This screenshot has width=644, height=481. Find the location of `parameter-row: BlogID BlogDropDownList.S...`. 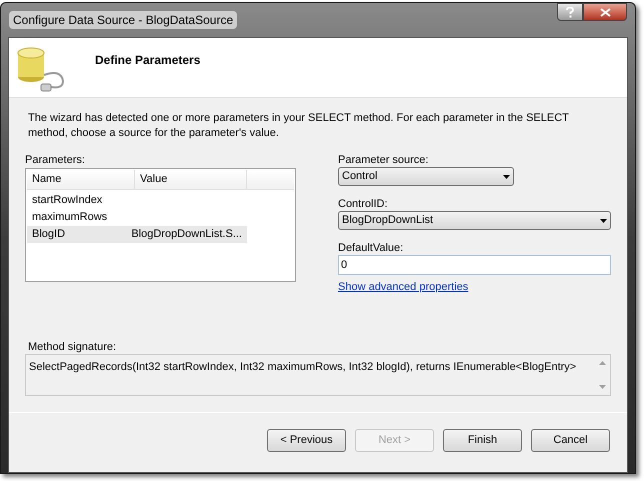

parameter-row: BlogID BlogDropDownList.S... is located at coordinates (137, 234).